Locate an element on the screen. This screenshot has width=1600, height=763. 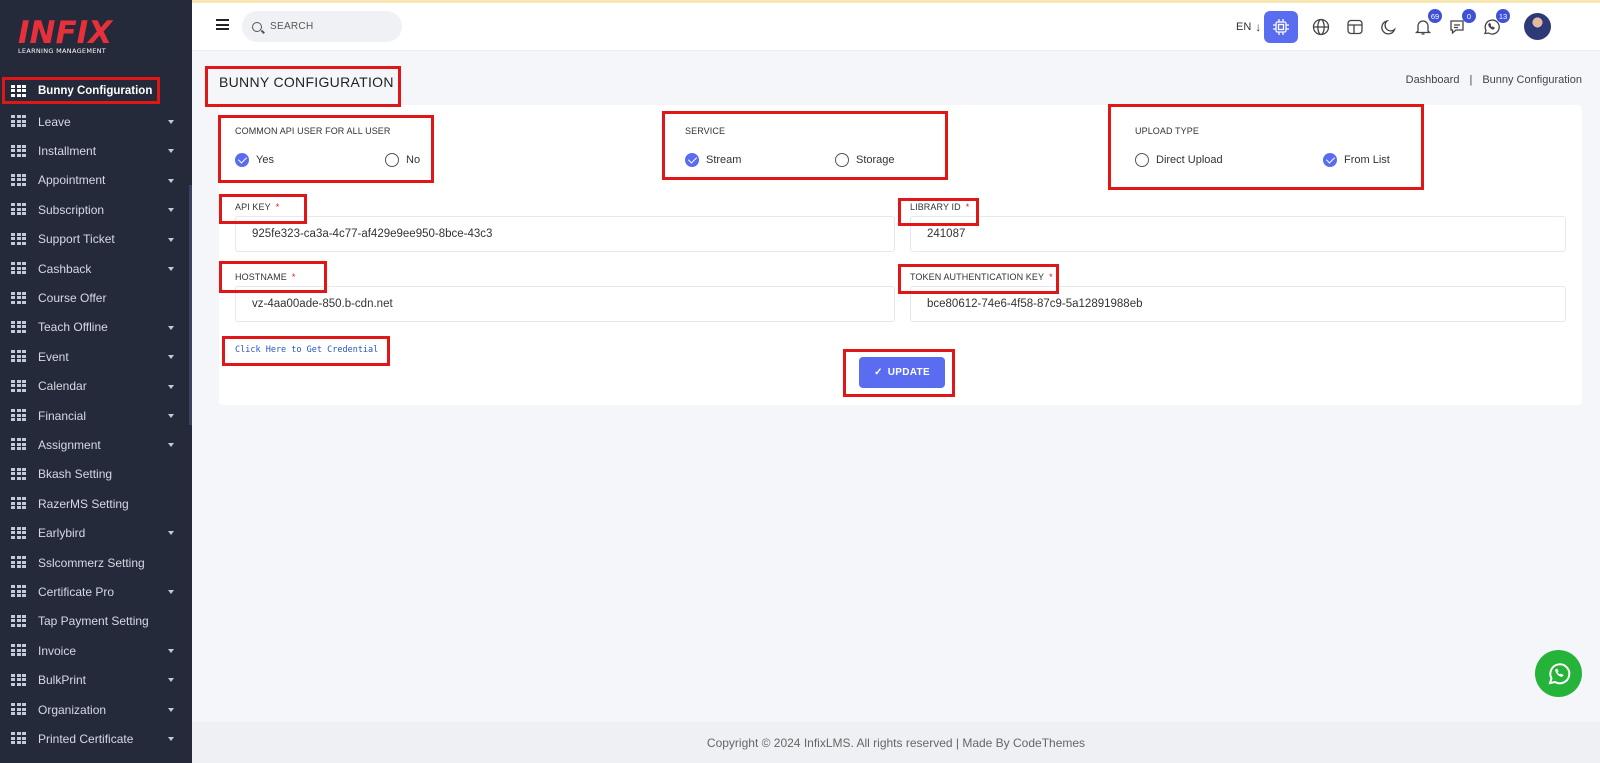
common-api-yes-radio: Yes is located at coordinates (254, 160).